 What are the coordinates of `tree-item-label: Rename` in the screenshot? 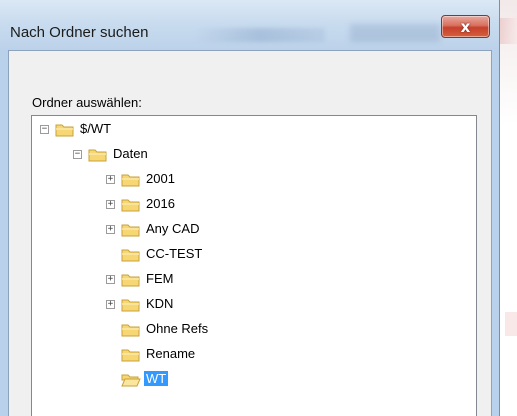 It's located at (171, 353).